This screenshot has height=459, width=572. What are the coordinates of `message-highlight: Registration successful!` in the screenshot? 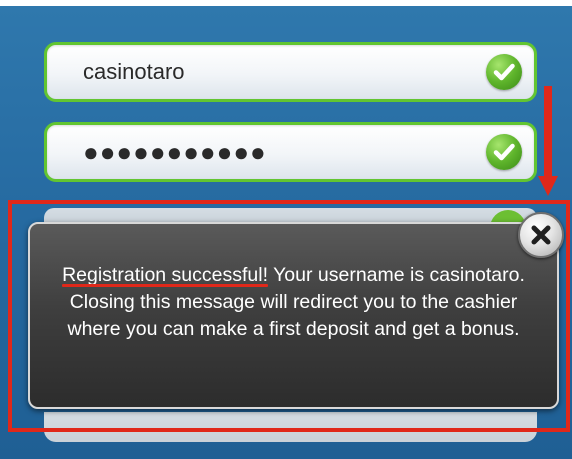 It's located at (165, 275).